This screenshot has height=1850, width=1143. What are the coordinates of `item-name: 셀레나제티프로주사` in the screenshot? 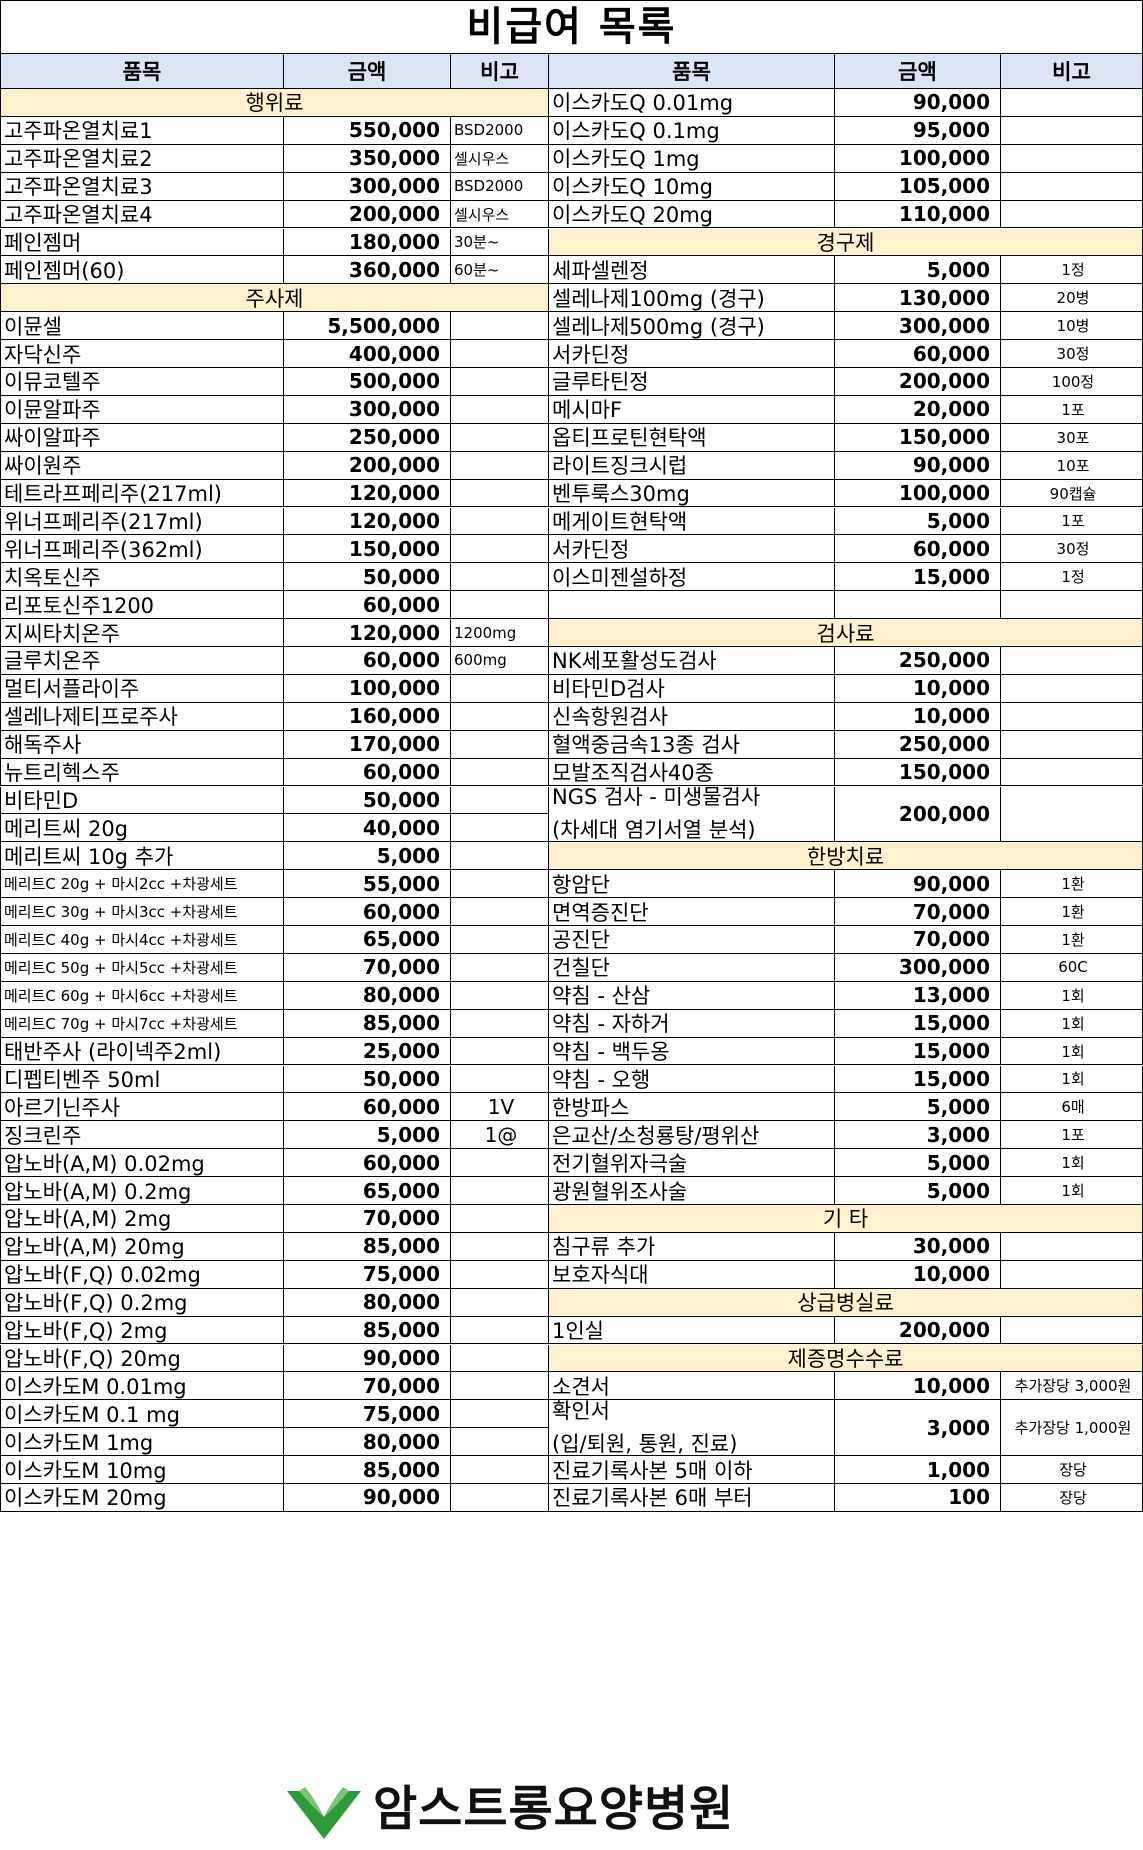 It's located at (142, 716).